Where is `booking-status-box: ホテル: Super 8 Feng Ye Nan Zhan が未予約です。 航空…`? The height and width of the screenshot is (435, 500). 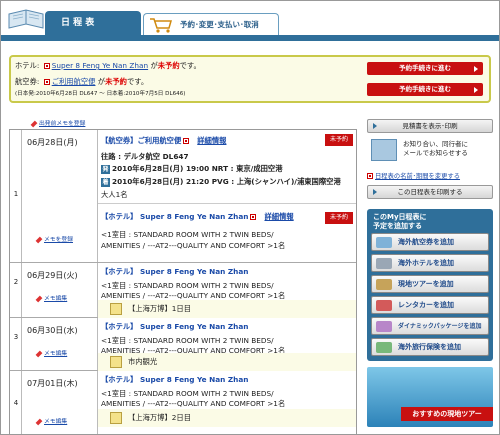 booking-status-box: ホテル: Super 8 Feng Ye Nan Zhan が未予約です。 航空… is located at coordinates (250, 79).